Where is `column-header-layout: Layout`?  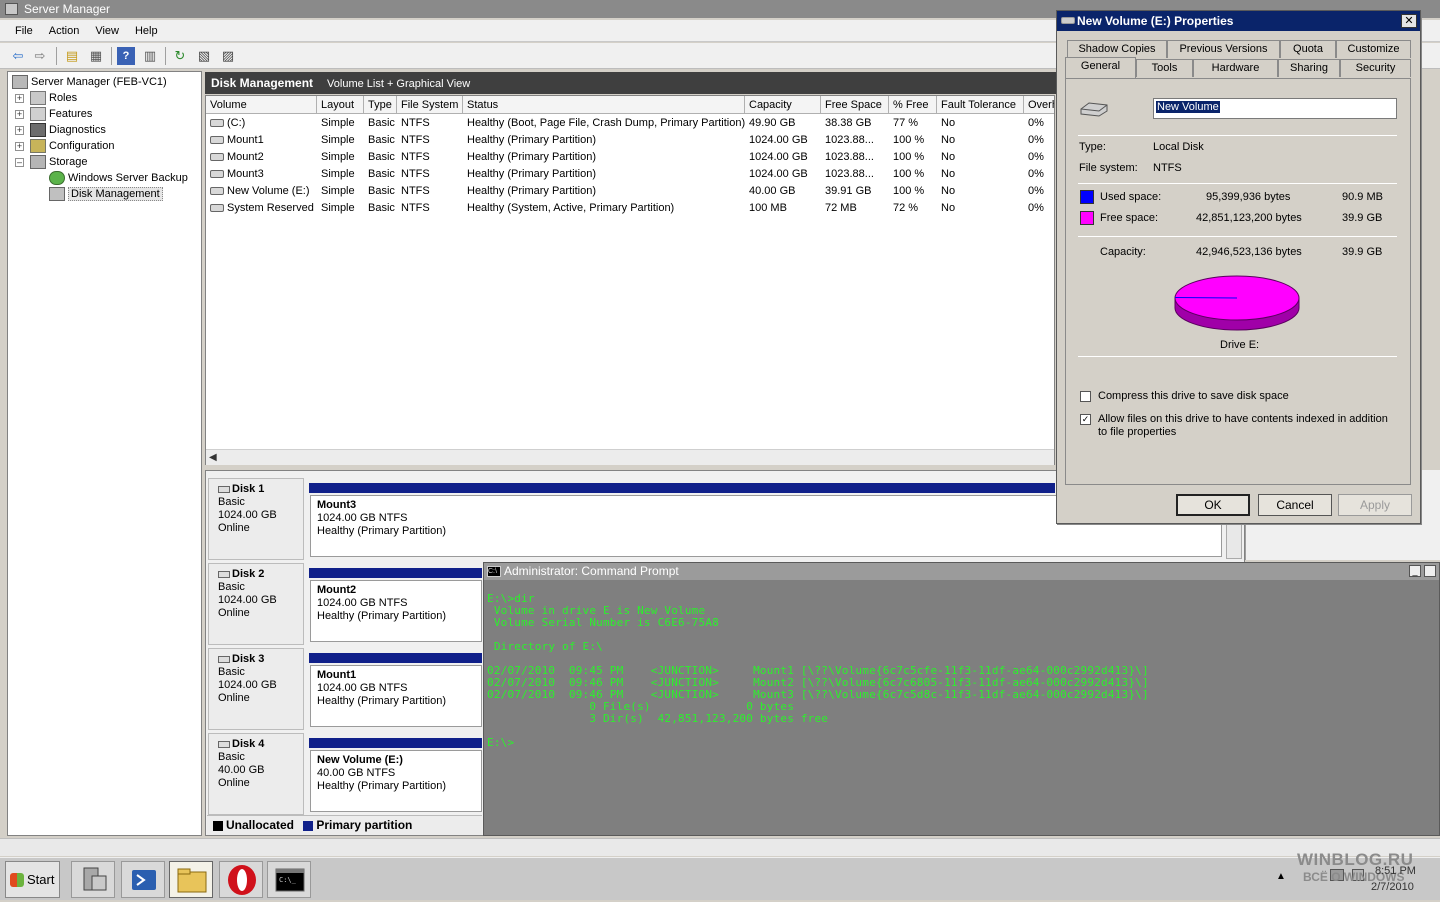 column-header-layout: Layout is located at coordinates (340, 105).